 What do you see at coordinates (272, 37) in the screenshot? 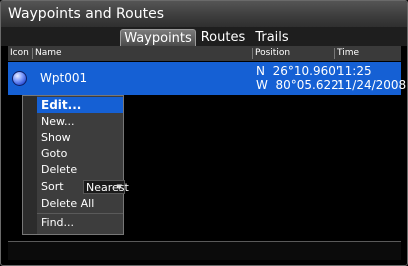
I see `tab-trails: Trails` at bounding box center [272, 37].